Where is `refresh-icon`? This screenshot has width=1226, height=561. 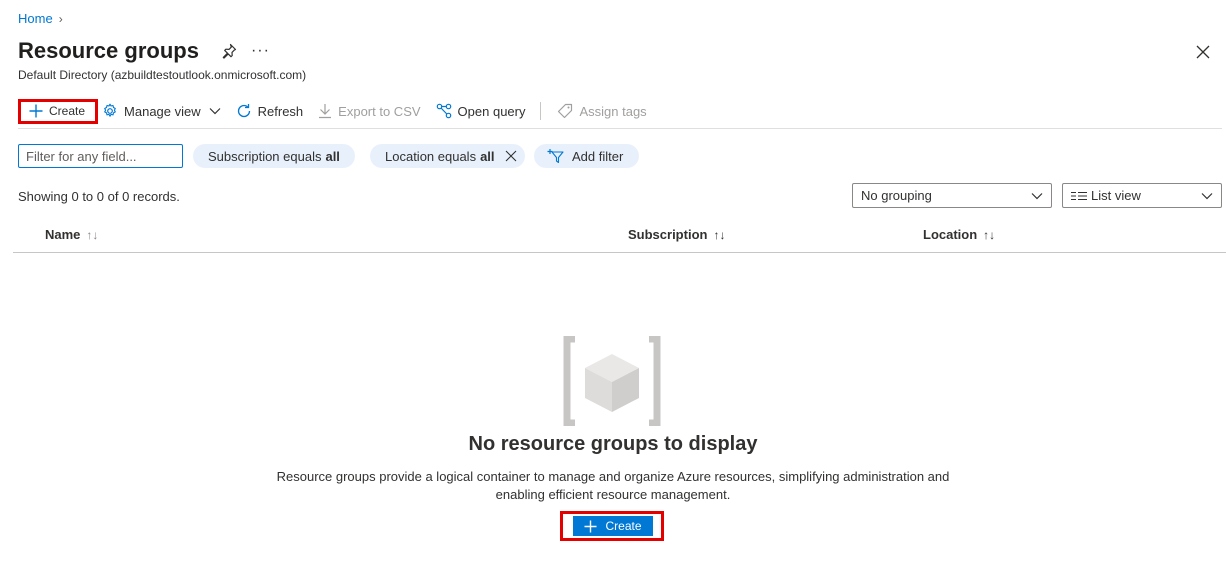 refresh-icon is located at coordinates (244, 111).